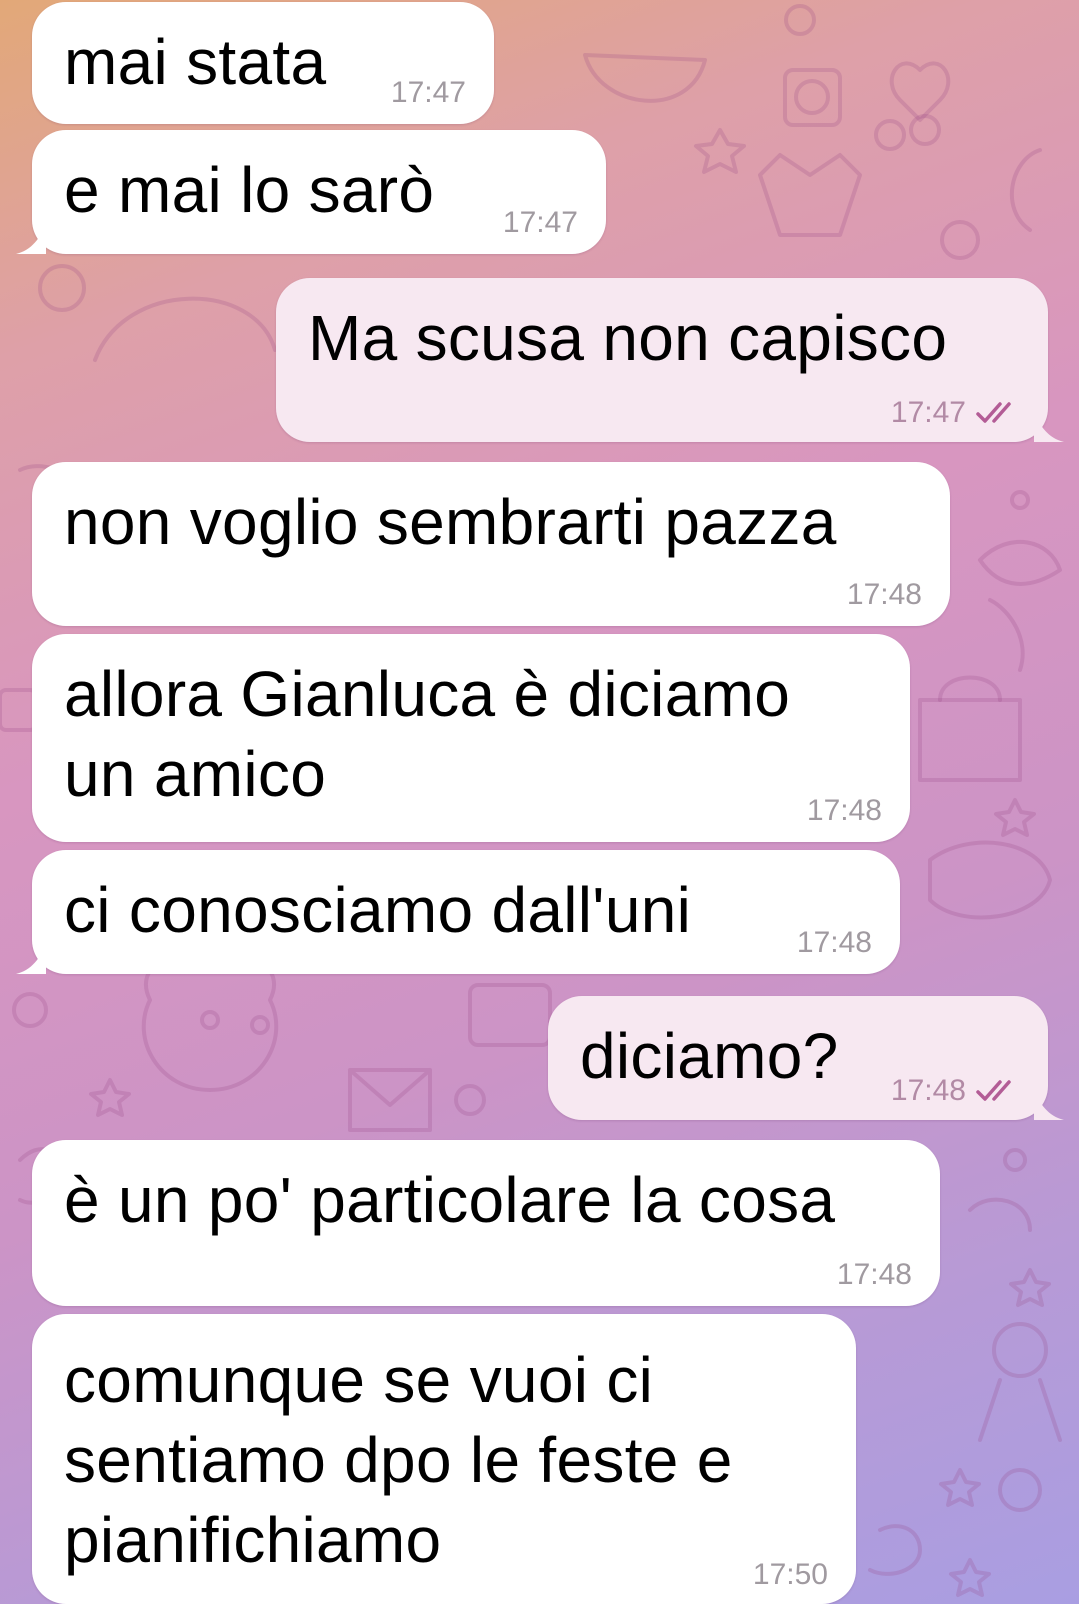  I want to click on message-bubble-outgoing: Ma scusa non capisco 17:47, so click(670, 360).